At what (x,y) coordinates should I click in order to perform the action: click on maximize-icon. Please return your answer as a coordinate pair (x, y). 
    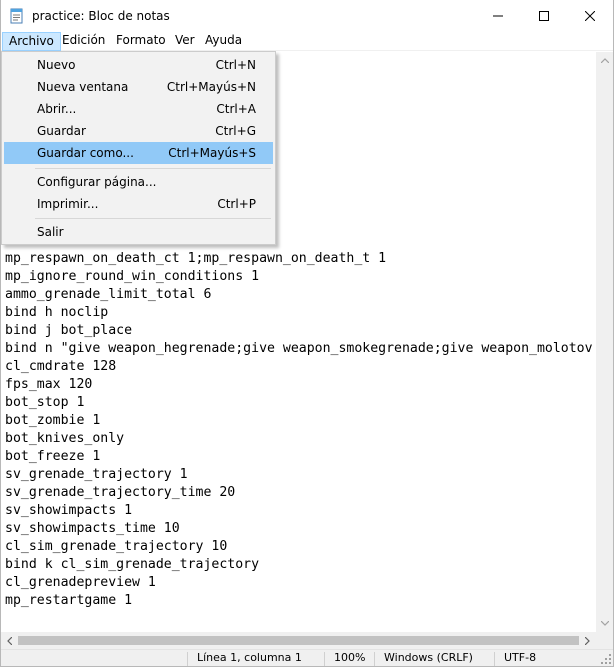
    Looking at the image, I should click on (544, 15).